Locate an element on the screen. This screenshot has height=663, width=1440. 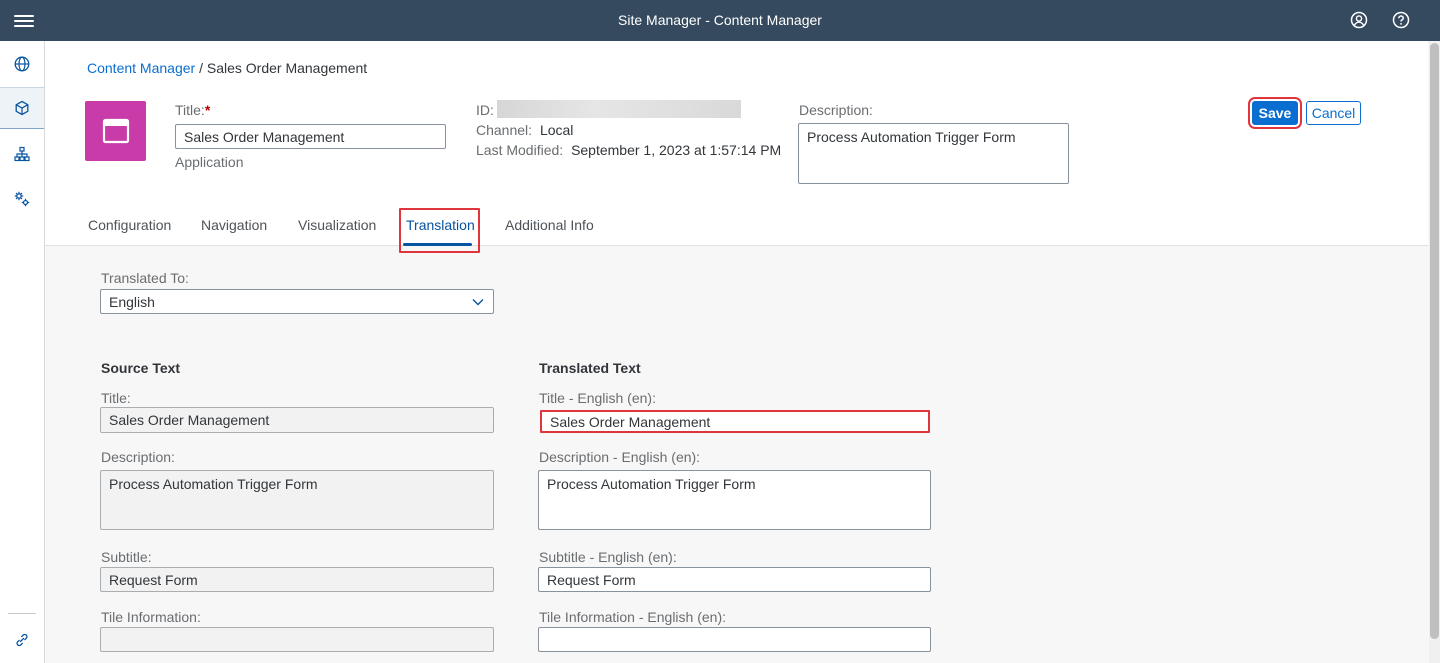
scrollbar-thumb is located at coordinates (1434, 341).